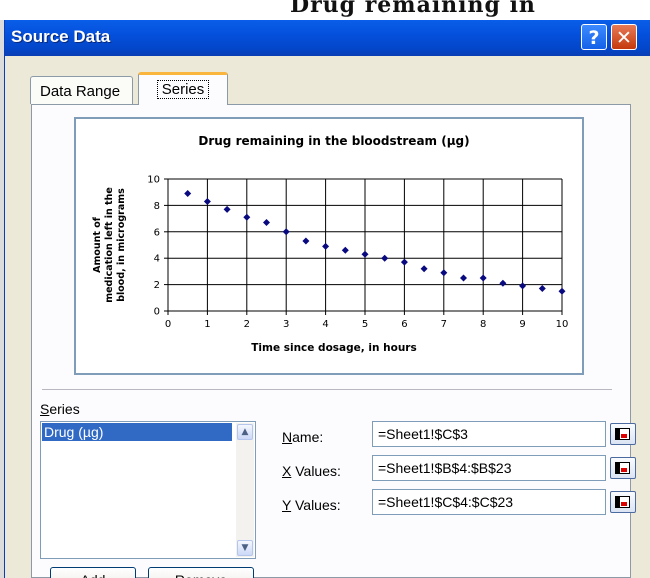 The height and width of the screenshot is (578, 650). Describe the element at coordinates (489, 502) in the screenshot. I see `y-values-field: =Sheet1!$C$4:$C$23` at that location.